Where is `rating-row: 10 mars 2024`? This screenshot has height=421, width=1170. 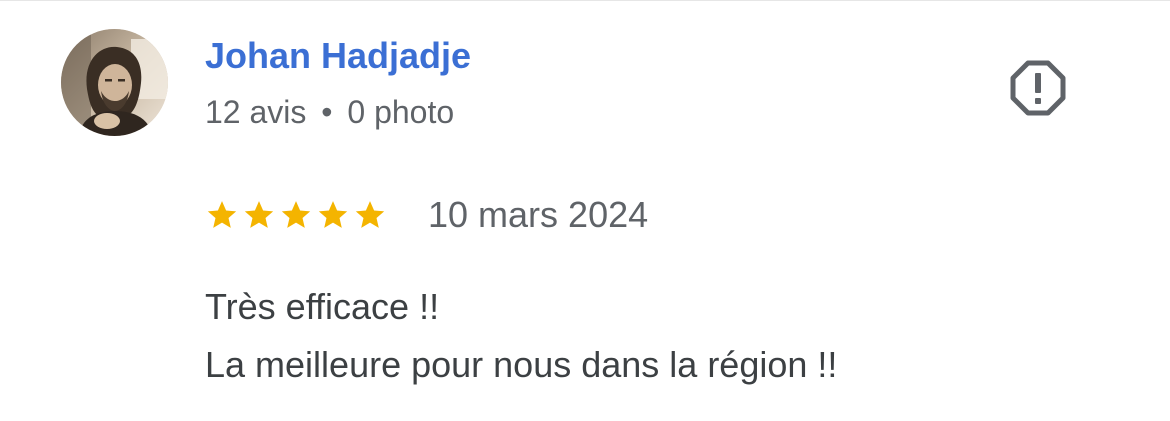
rating-row: 10 mars 2024 is located at coordinates (426, 215).